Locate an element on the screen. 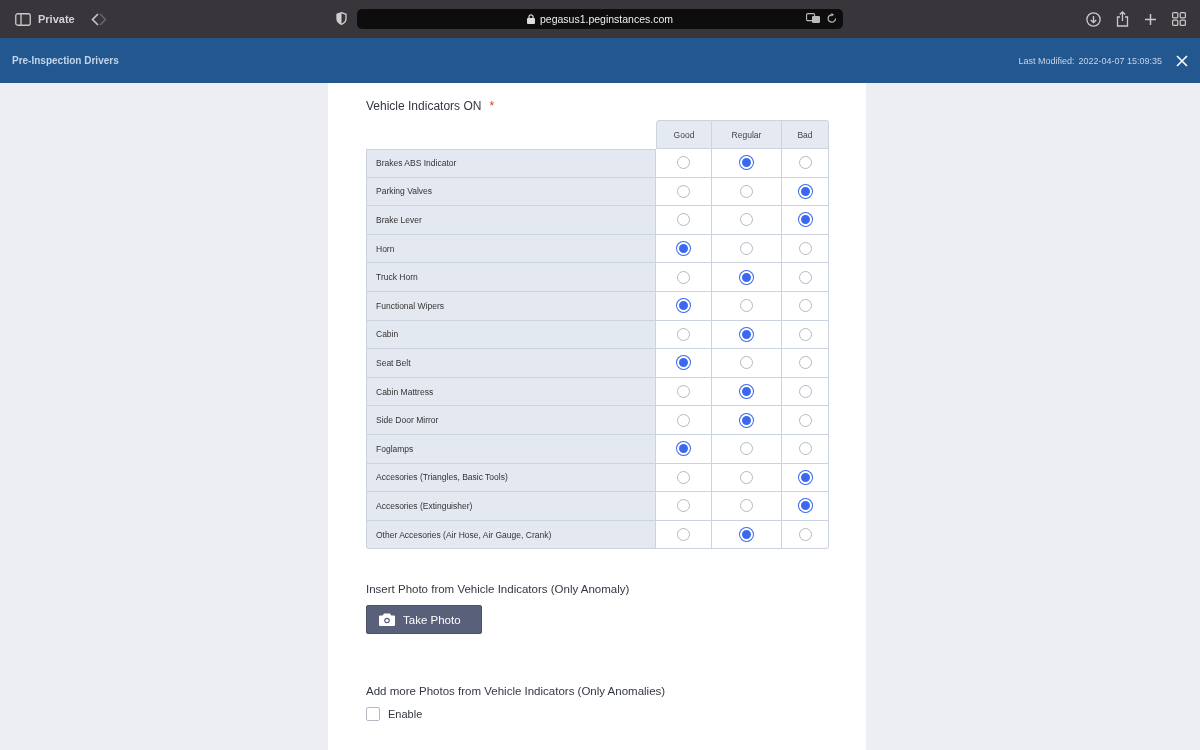 The width and height of the screenshot is (1200, 750). take-photo-button: Take Photo is located at coordinates (424, 620).